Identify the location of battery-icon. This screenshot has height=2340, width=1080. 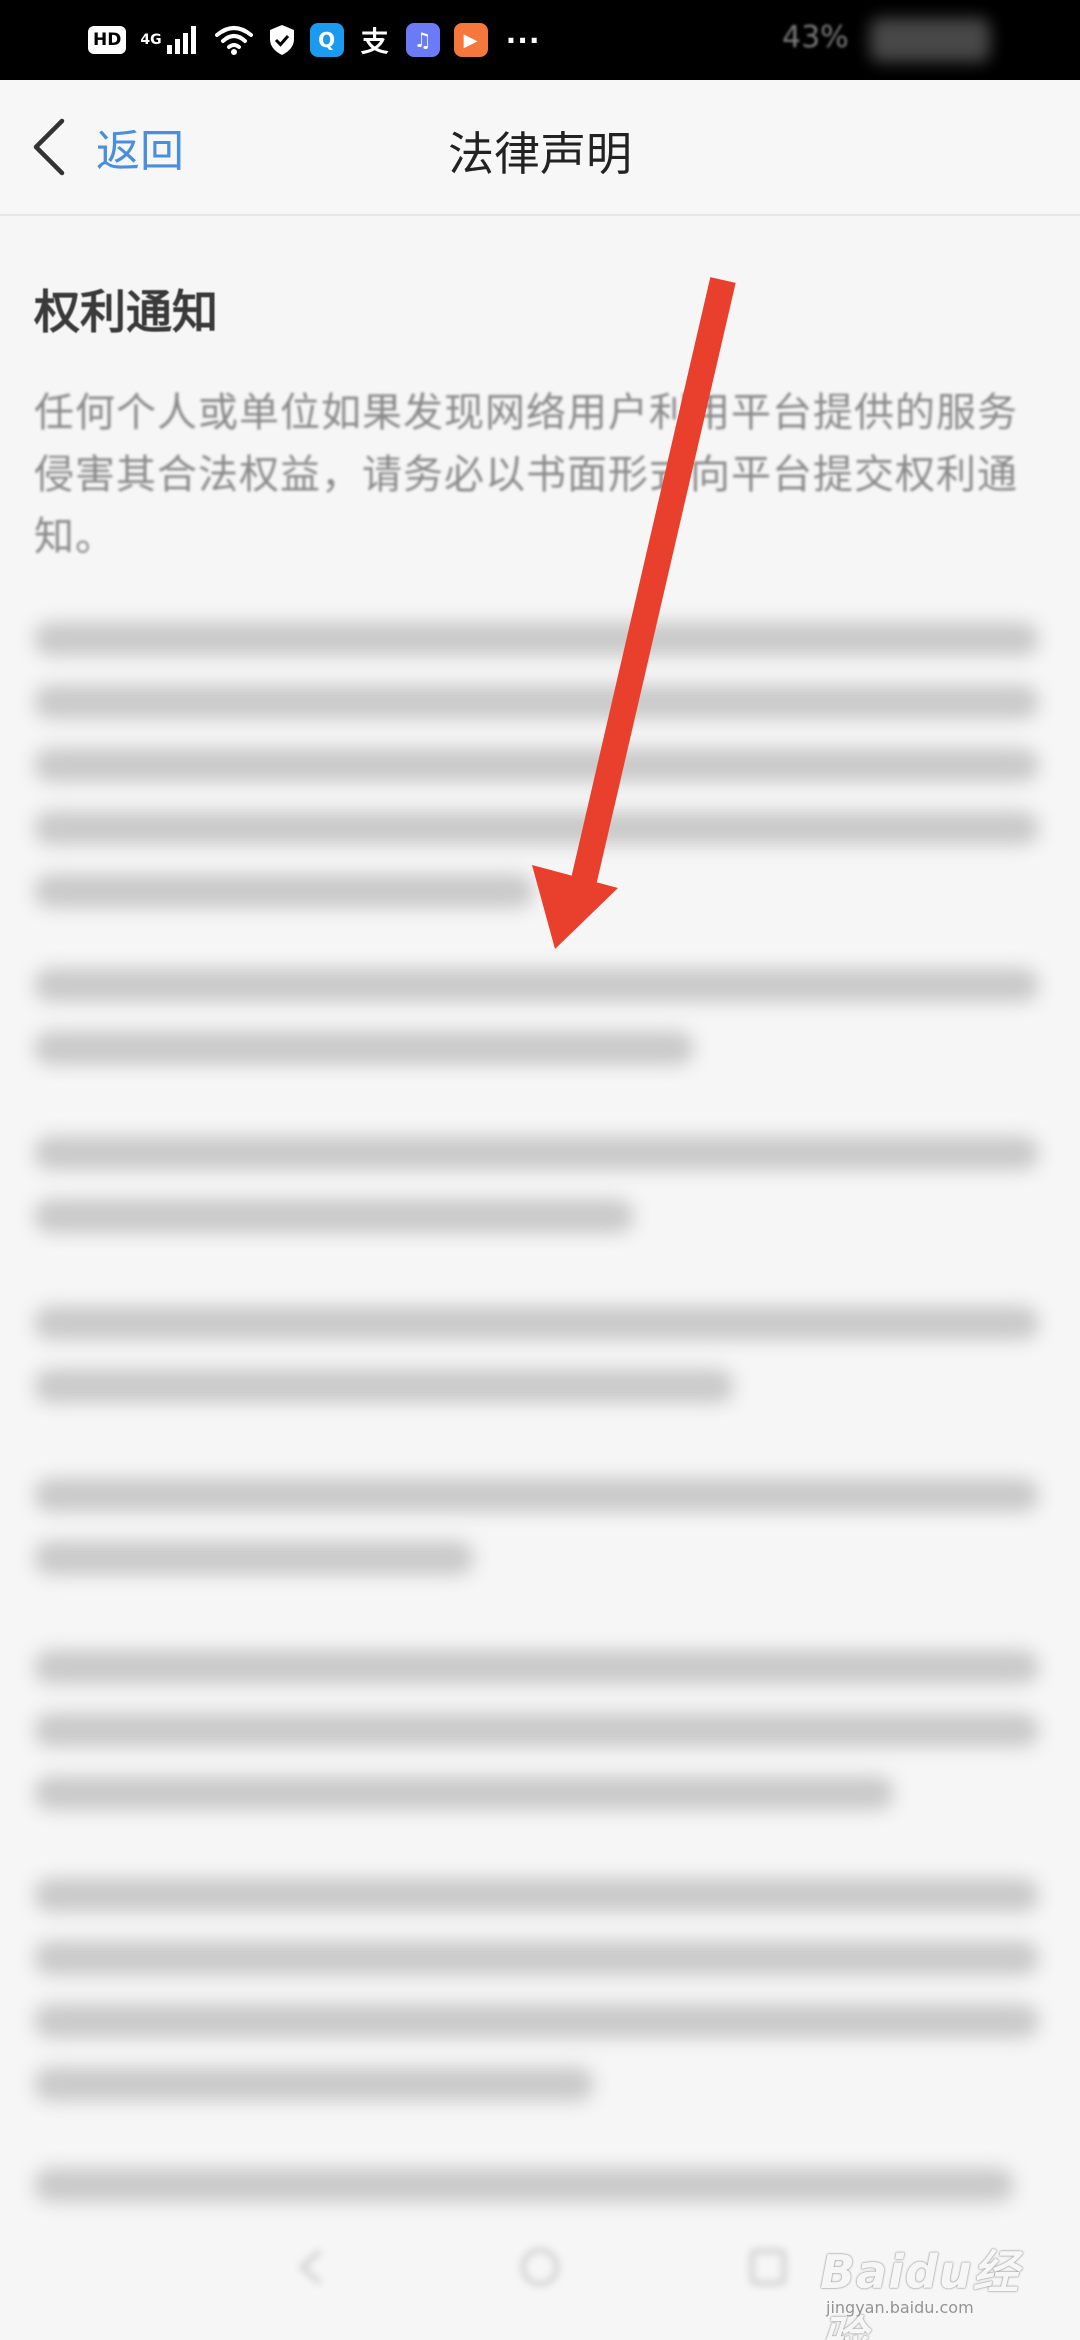
(930, 40).